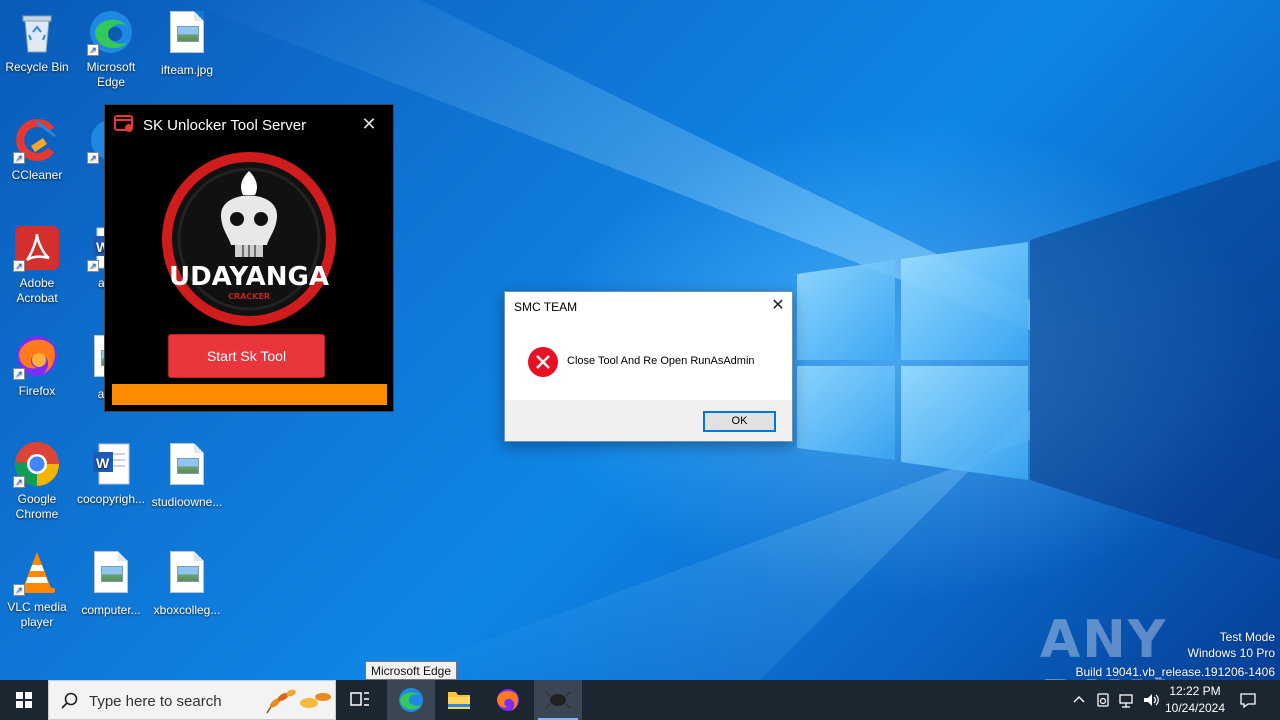  I want to click on vlc-icon: ↗, so click(37, 572).